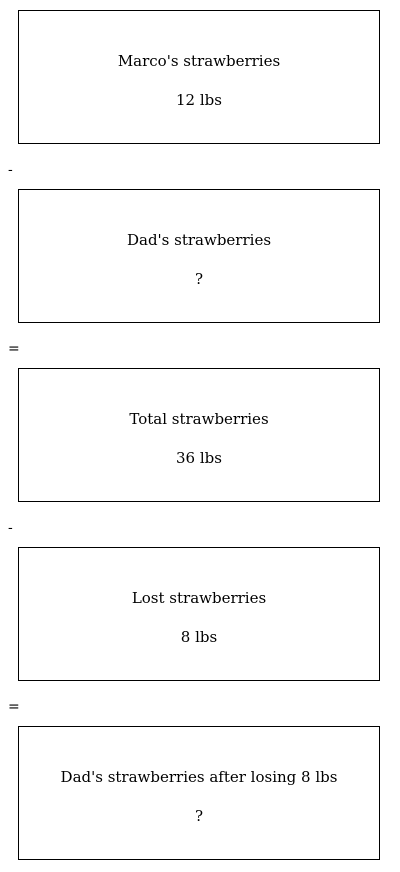 Image resolution: width=400 pixels, height=872 pixels. What do you see at coordinates (199, 61) in the screenshot?
I see `box-label: Marco's strawberries` at bounding box center [199, 61].